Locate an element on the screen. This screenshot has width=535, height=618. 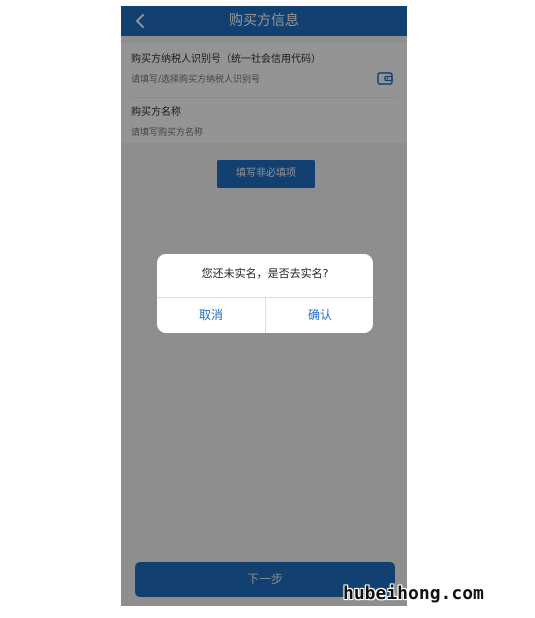
watermark-text: hubeihong.com is located at coordinates (413, 593).